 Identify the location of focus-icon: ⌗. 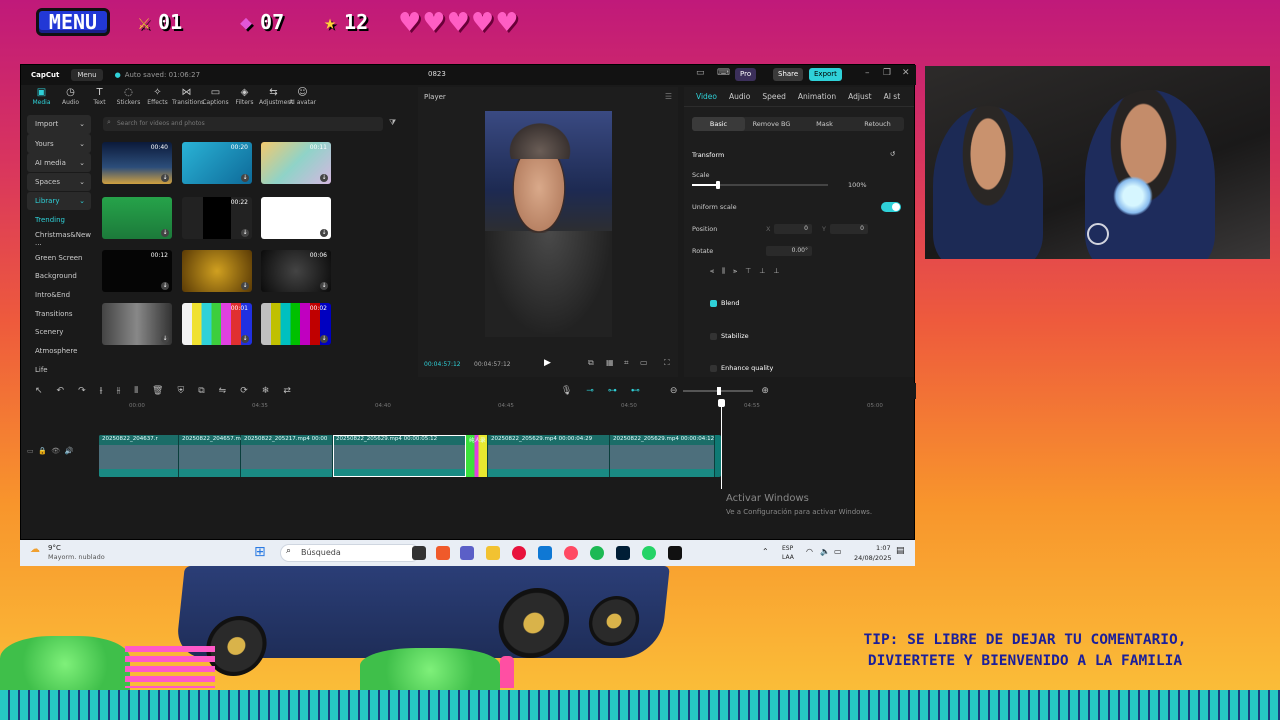
(626, 363).